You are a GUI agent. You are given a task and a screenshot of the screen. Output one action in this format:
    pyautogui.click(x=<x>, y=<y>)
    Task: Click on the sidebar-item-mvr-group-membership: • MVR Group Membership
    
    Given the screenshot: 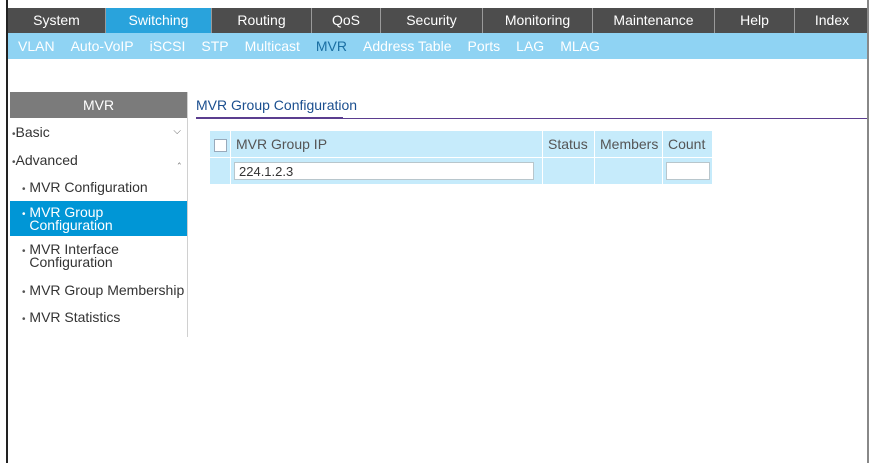 What is the action you would take?
    pyautogui.click(x=98, y=290)
    